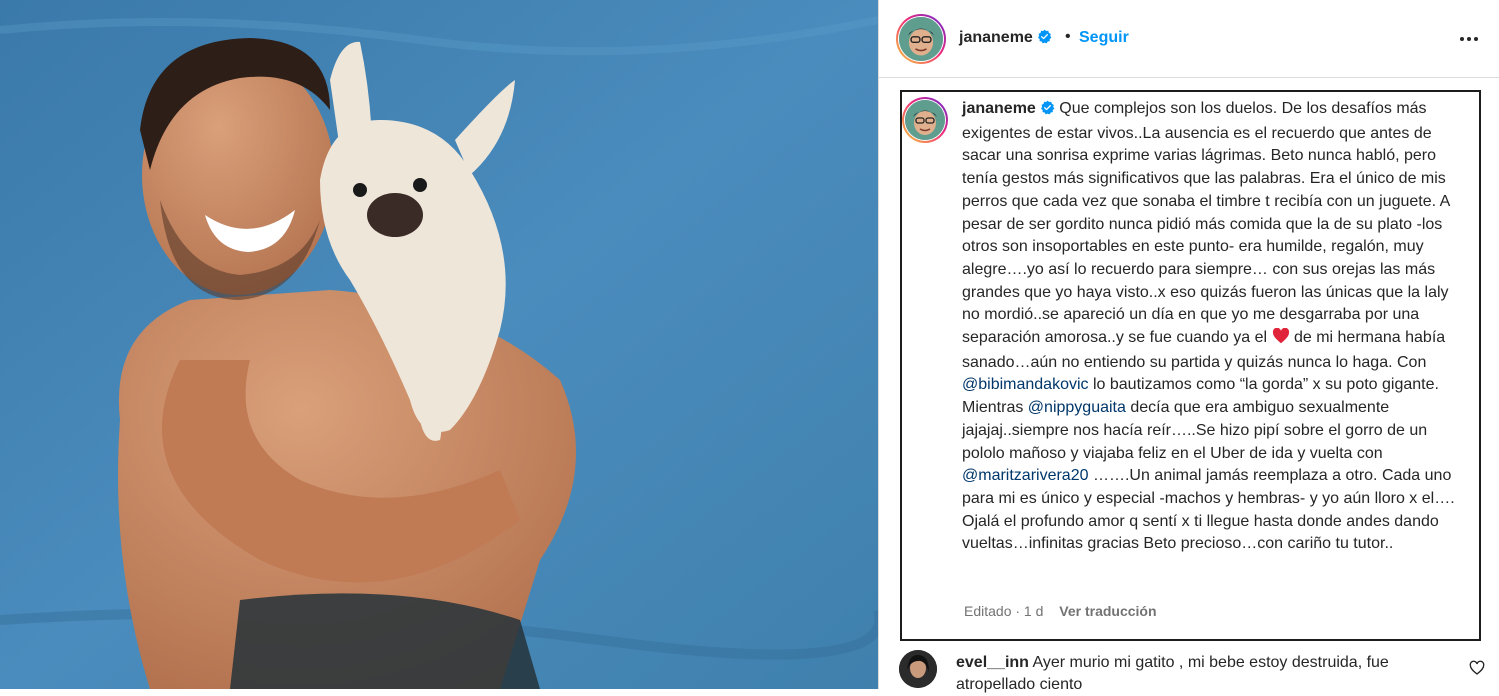  What do you see at coordinates (999, 108) in the screenshot?
I see `caption-username: jananeme` at bounding box center [999, 108].